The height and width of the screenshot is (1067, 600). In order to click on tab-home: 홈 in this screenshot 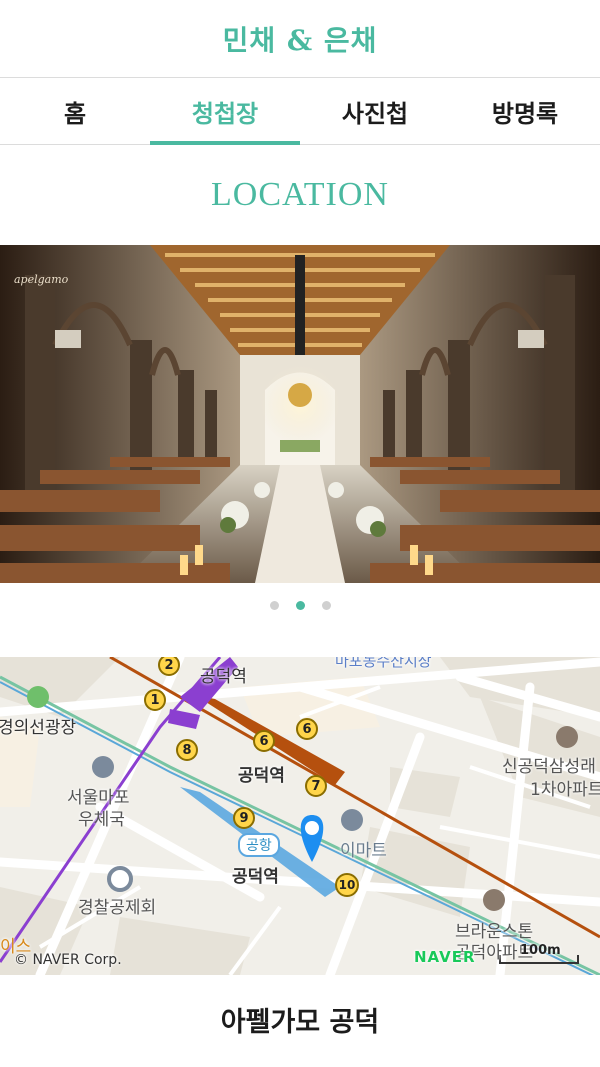, I will do `click(75, 111)`.